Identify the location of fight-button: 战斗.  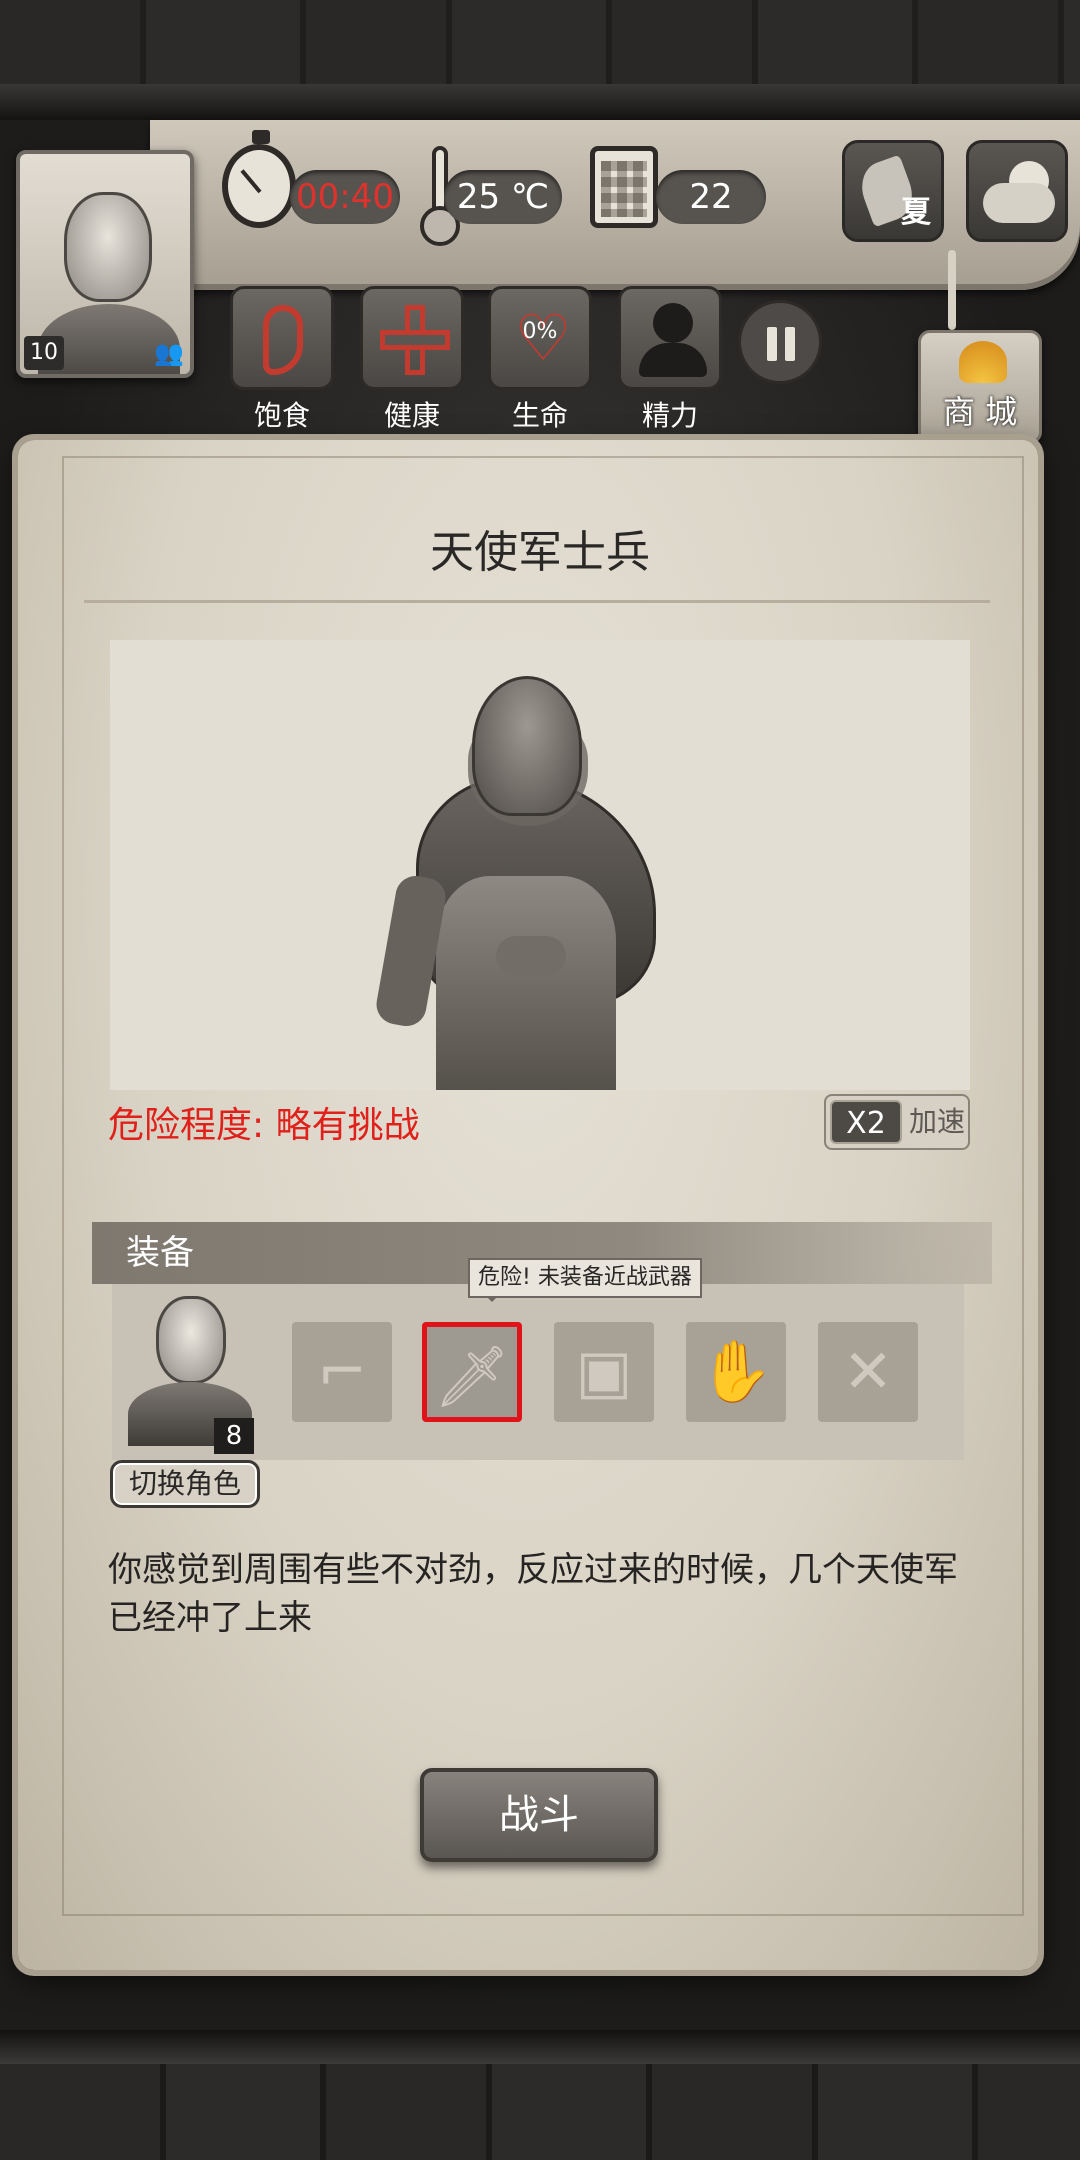
(539, 1815).